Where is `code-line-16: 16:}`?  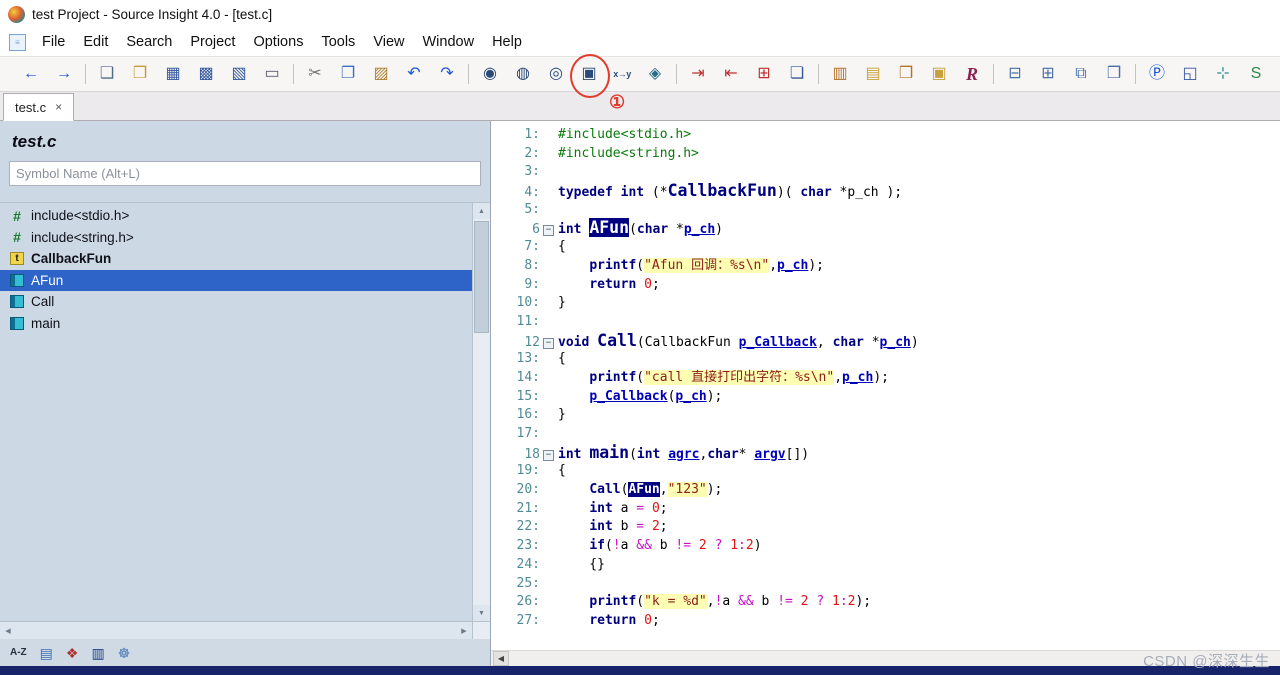 code-line-16: 16:} is located at coordinates (885, 415).